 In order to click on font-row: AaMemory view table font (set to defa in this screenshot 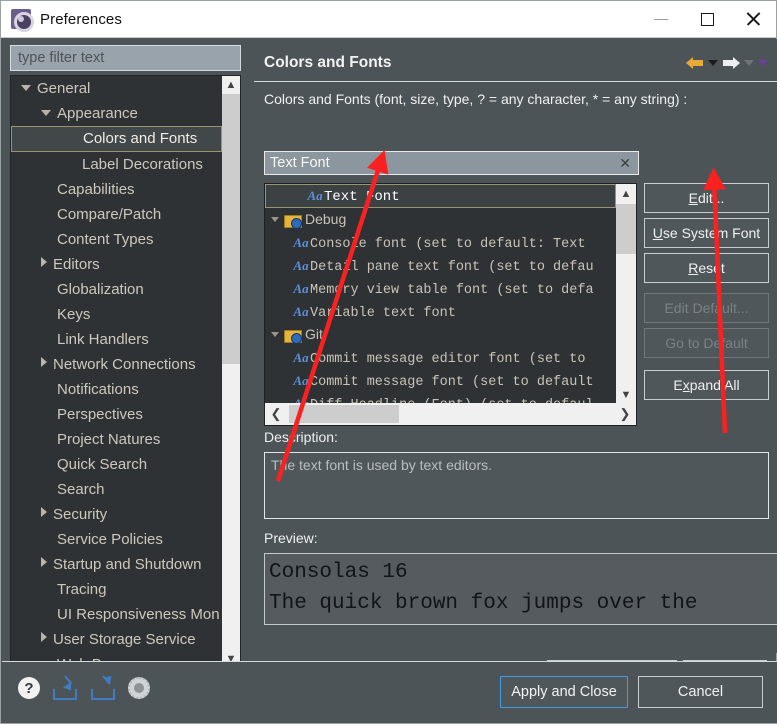, I will do `click(441, 288)`.